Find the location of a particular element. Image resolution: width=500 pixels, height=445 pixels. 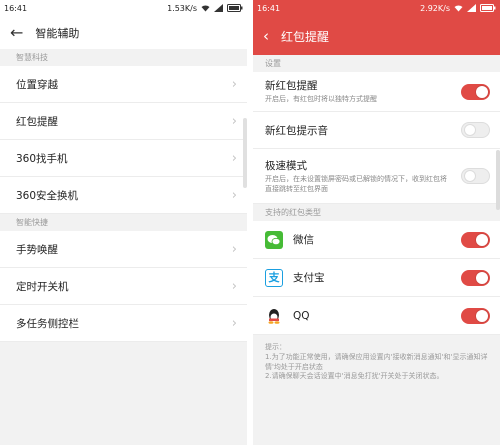

alipay-toggle is located at coordinates (475, 277).